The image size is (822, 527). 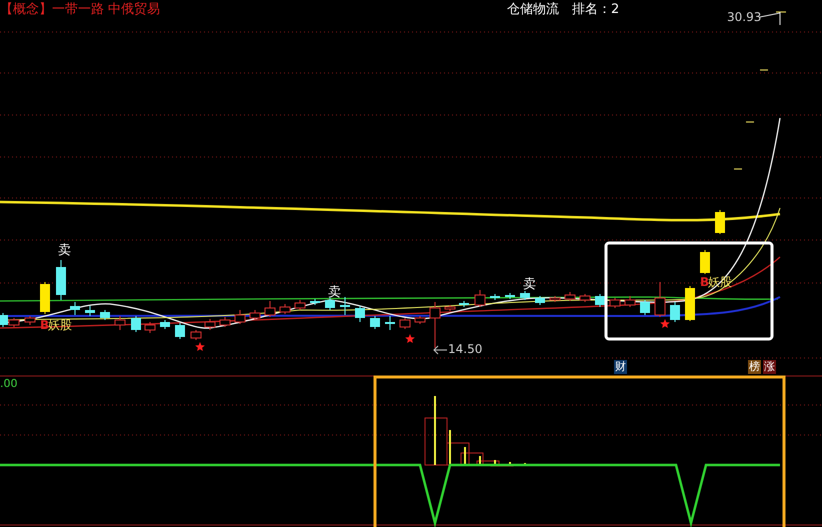 I want to click on price-label: 14.50, so click(x=465, y=349).